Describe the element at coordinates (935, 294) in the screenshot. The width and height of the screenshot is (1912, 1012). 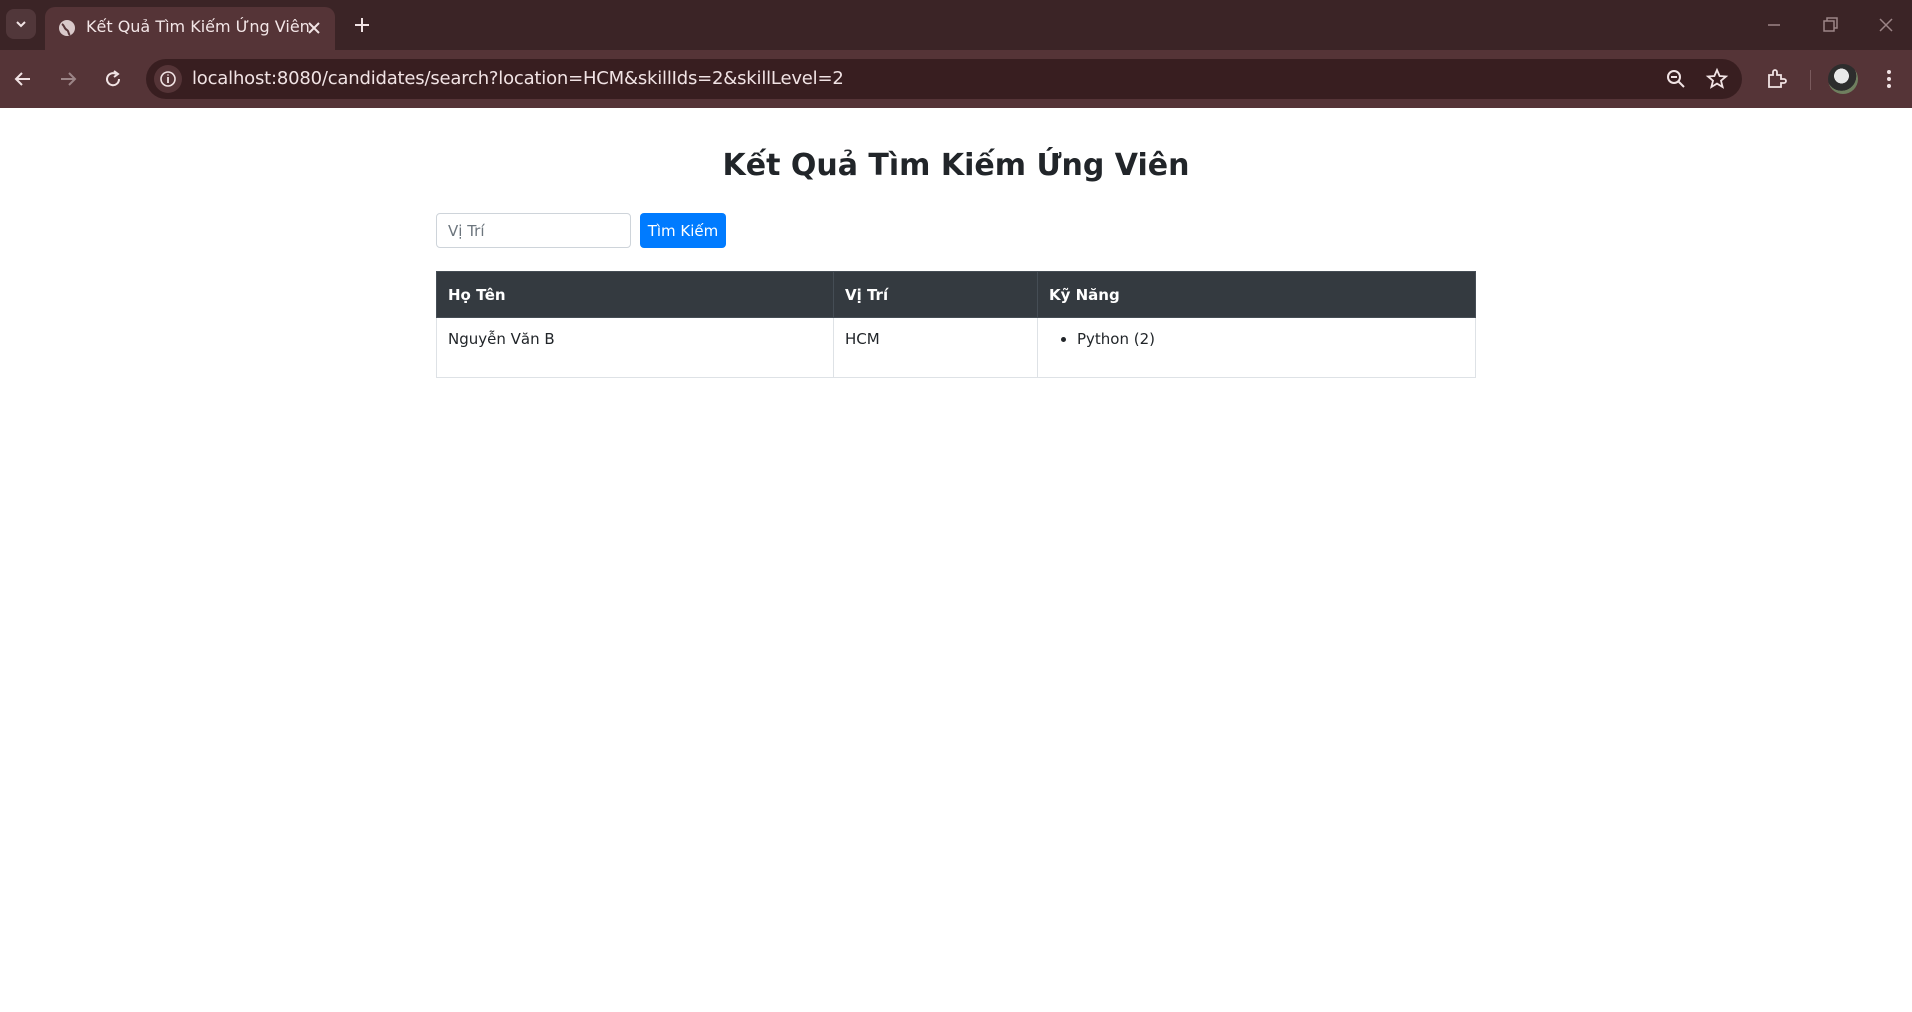
I see `column-header-location: Vị Trí` at that location.